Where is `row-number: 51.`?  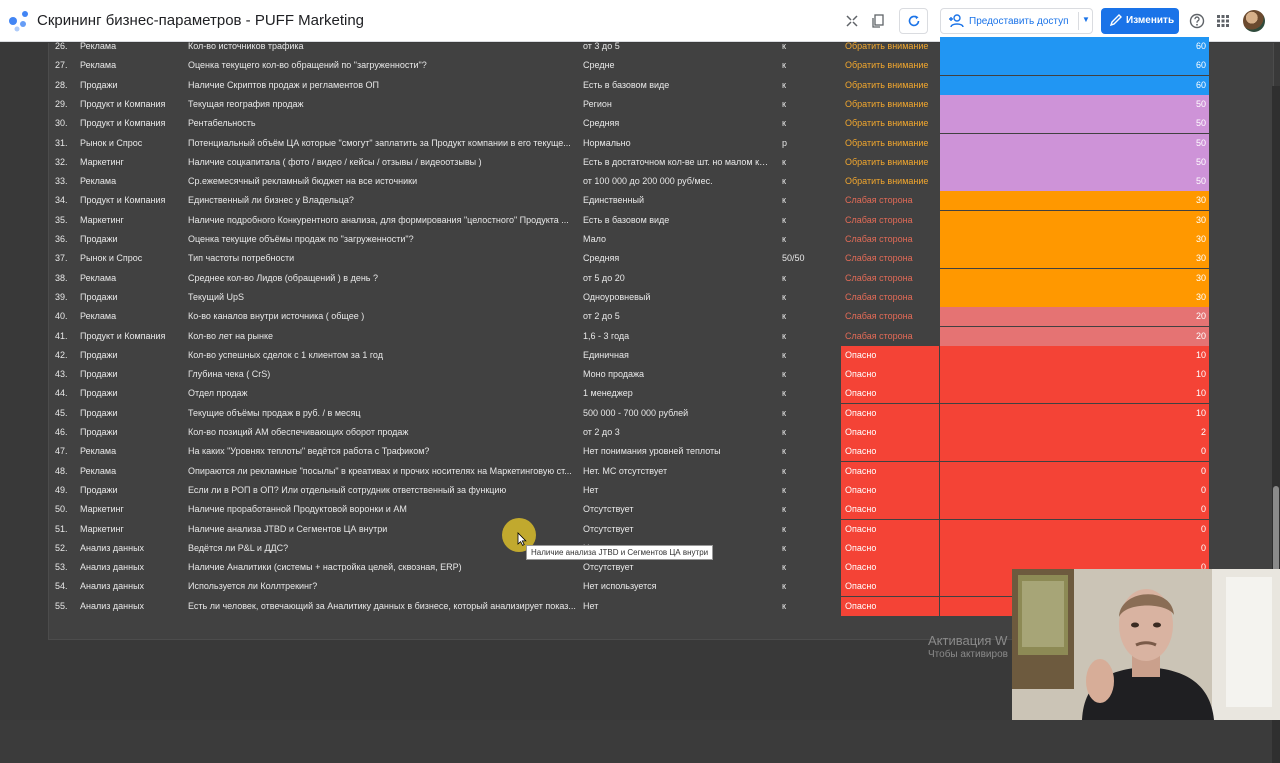 row-number: 51. is located at coordinates (61, 528).